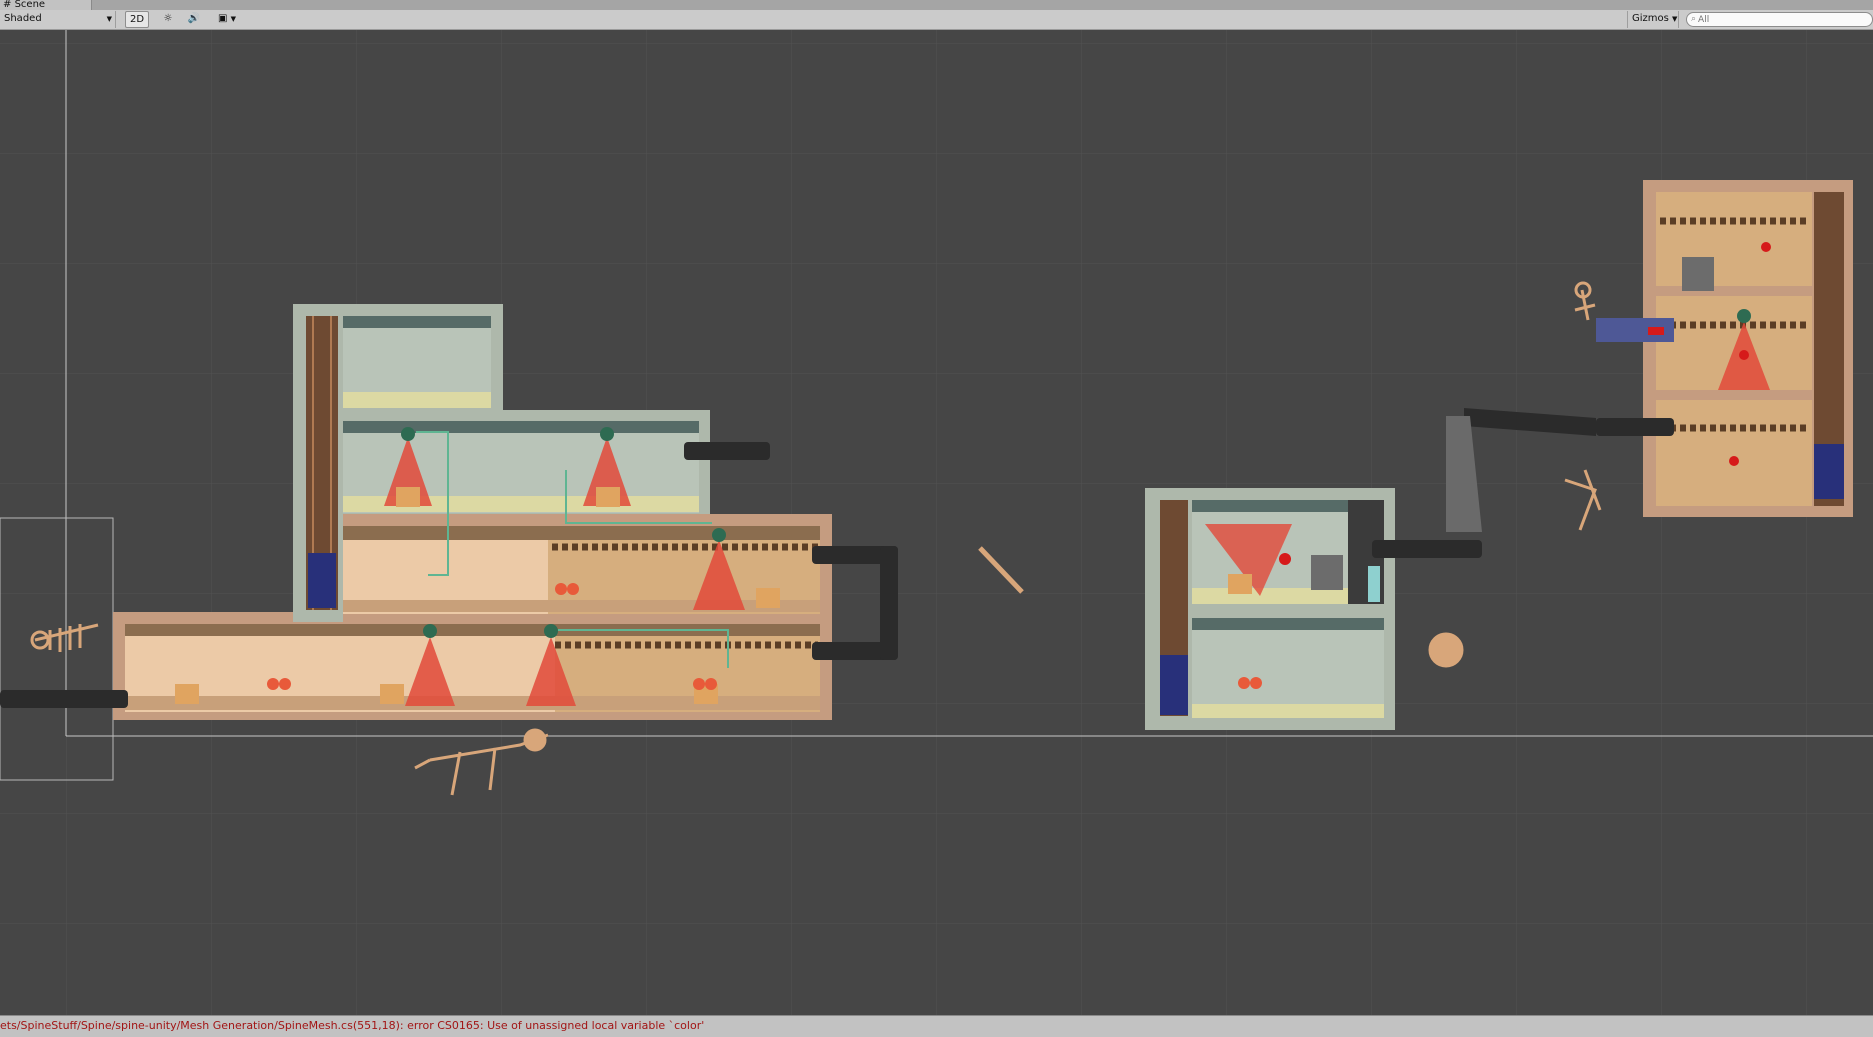 The width and height of the screenshot is (1873, 1037). Describe the element at coordinates (168, 19) in the screenshot. I see `sun-icon: ☼` at that location.